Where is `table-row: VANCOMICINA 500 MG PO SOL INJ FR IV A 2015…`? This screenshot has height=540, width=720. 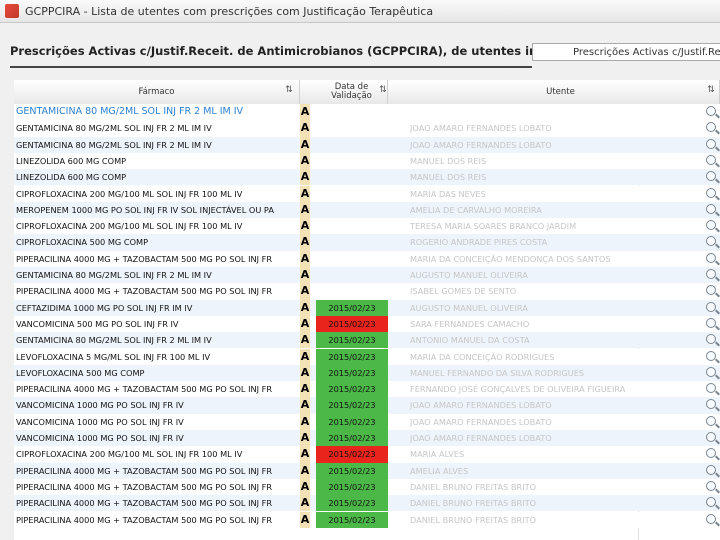 table-row: VANCOMICINA 500 MG PO SOL INJ FR IV A 2015… is located at coordinates (367, 324).